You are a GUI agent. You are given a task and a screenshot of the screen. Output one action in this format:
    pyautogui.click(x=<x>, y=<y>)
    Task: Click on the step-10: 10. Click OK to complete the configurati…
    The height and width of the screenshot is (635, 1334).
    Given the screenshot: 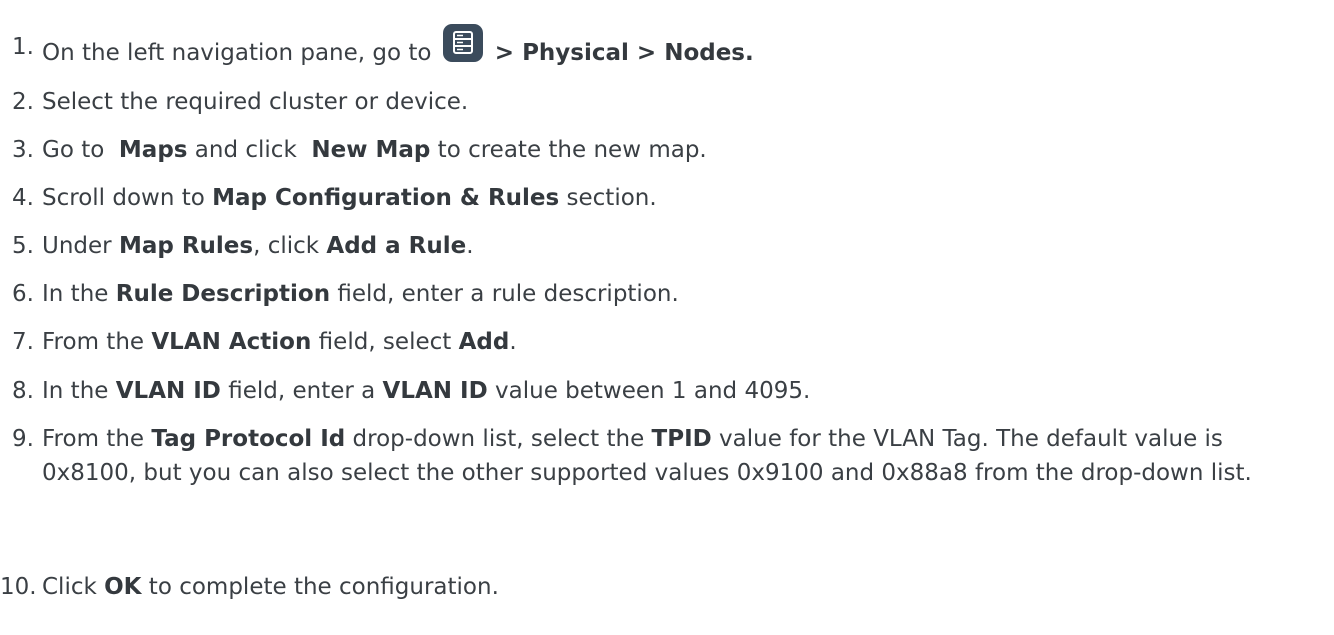 What is the action you would take?
    pyautogui.click(x=661, y=587)
    